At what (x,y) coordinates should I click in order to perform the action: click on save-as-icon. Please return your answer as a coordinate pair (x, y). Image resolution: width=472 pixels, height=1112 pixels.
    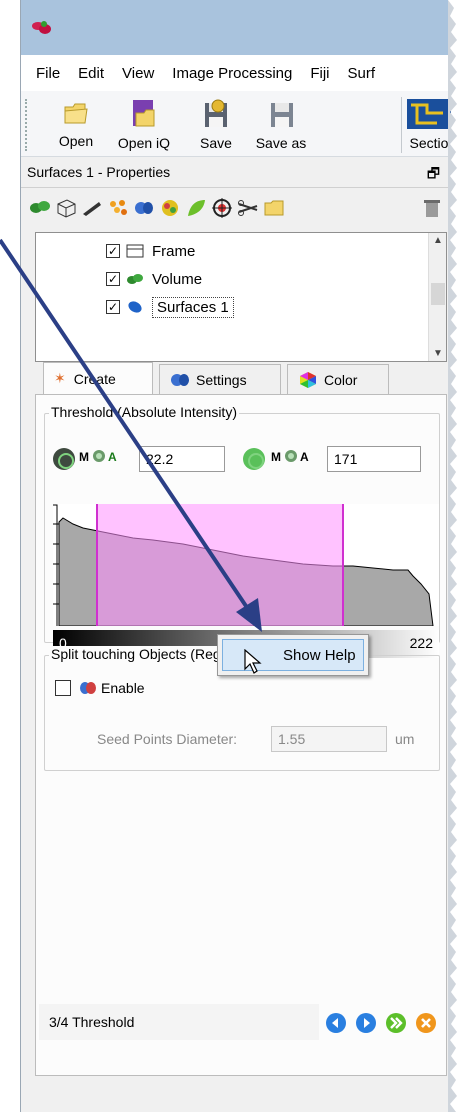
    Looking at the image, I should click on (282, 115).